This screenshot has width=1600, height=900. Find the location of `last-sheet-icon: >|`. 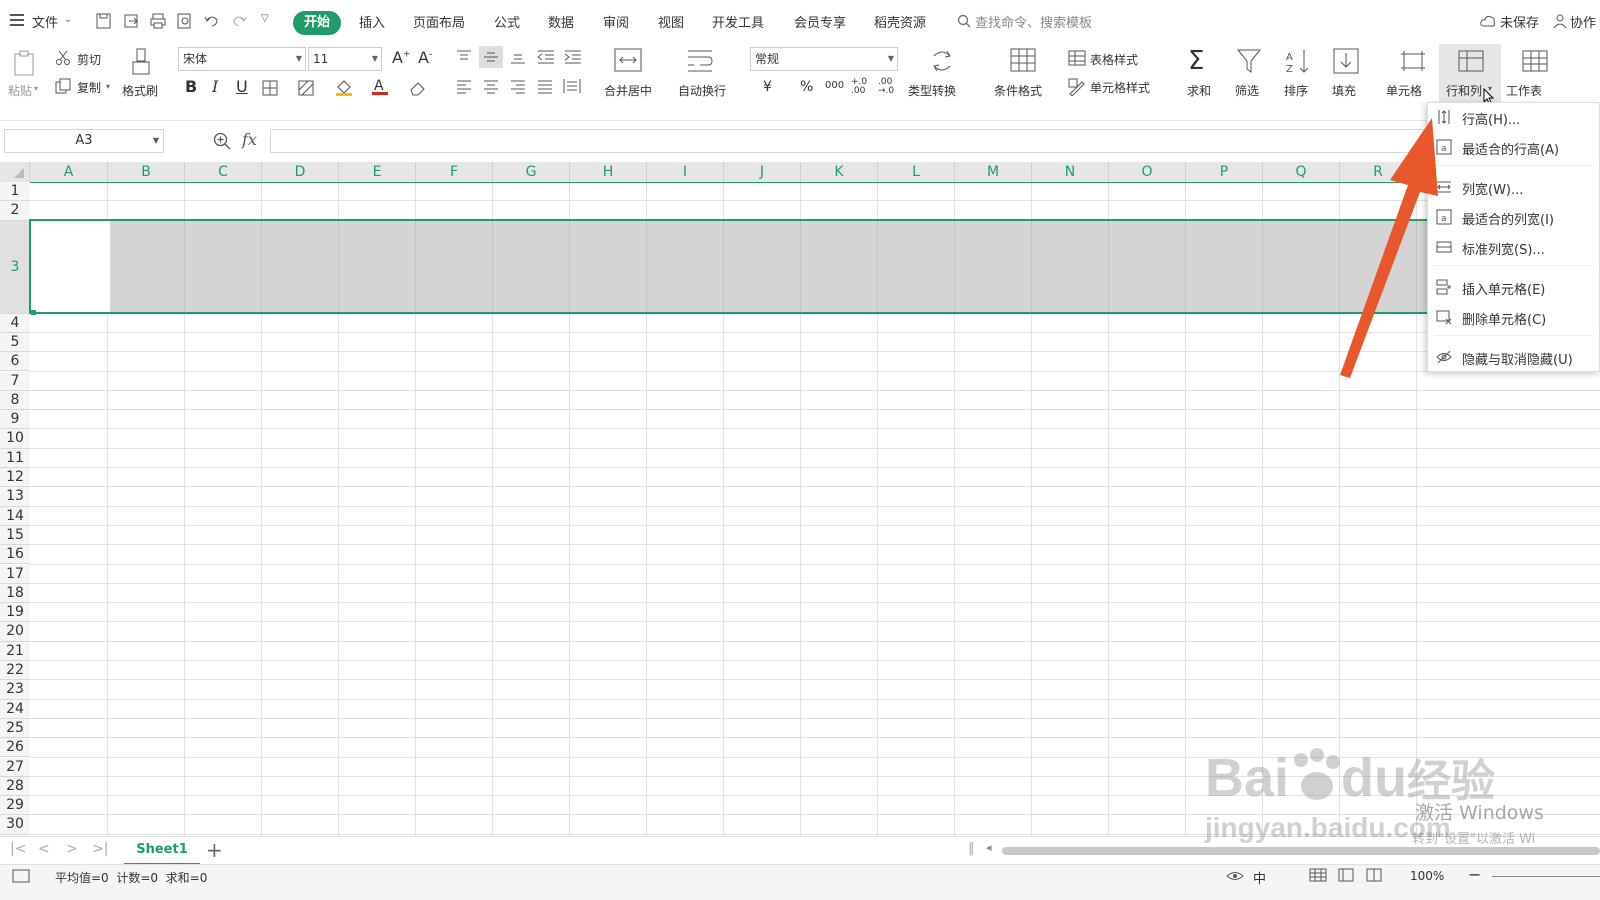

last-sheet-icon: >| is located at coordinates (100, 849).